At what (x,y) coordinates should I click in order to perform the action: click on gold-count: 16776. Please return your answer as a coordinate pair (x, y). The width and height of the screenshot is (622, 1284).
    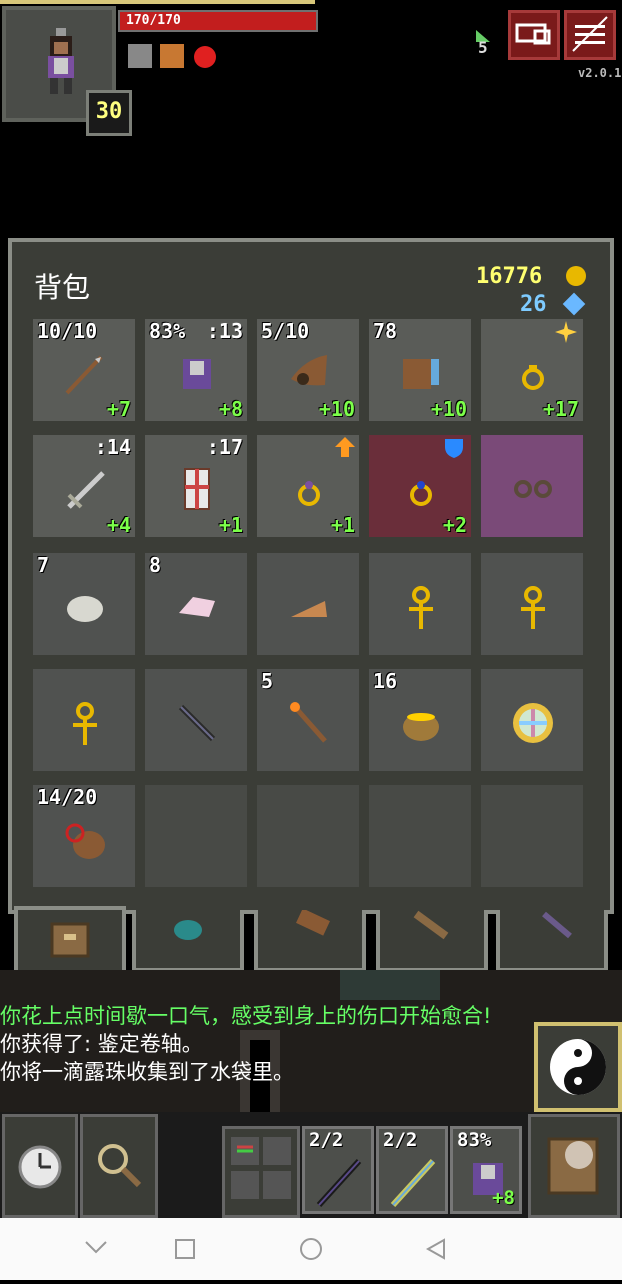
    Looking at the image, I should click on (509, 276).